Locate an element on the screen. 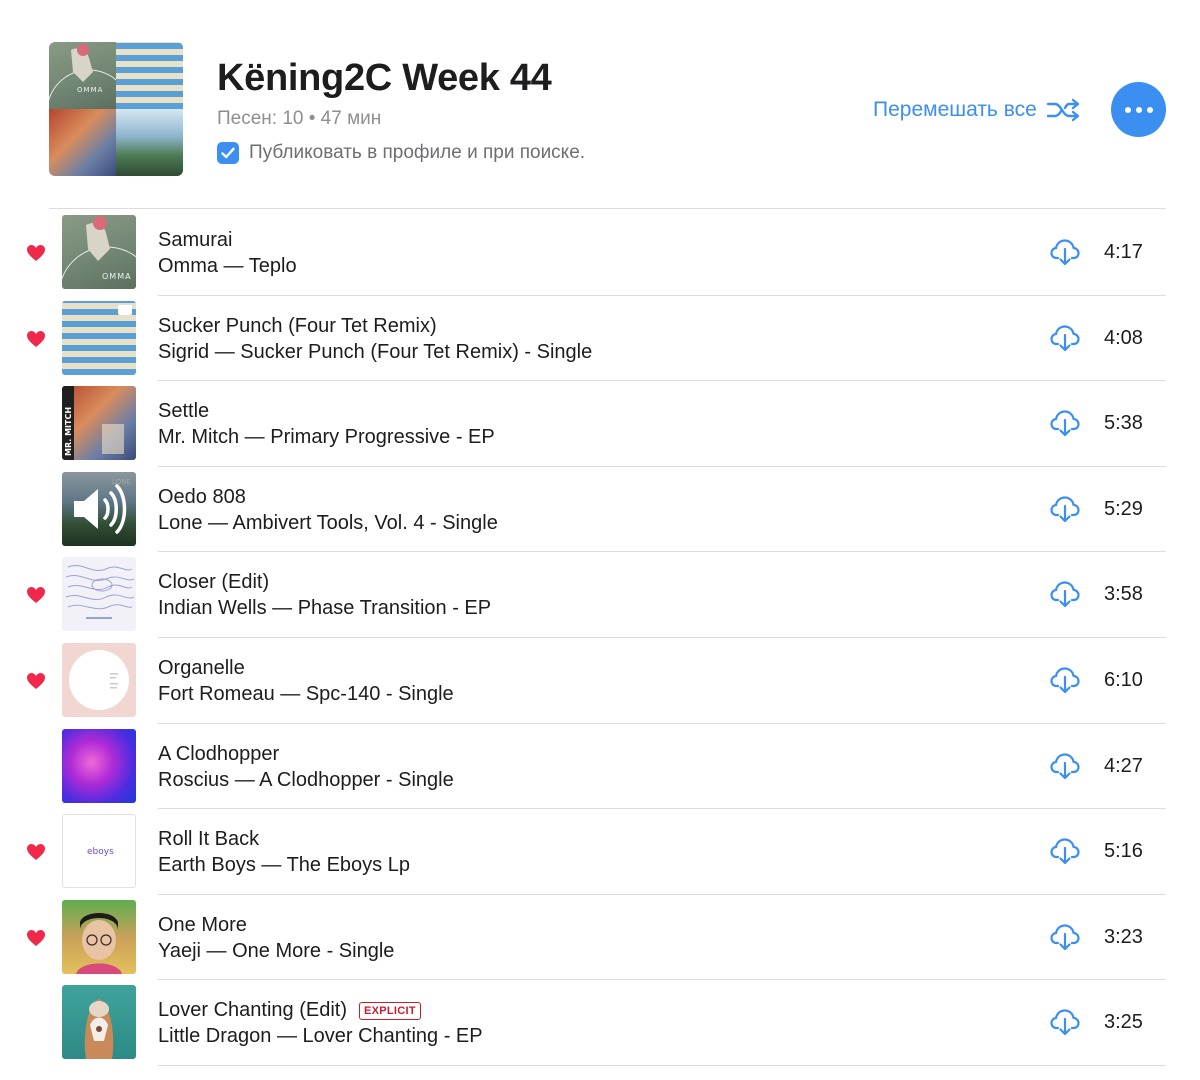 The image size is (1200, 1080). track-title: Organelle is located at coordinates (201, 668).